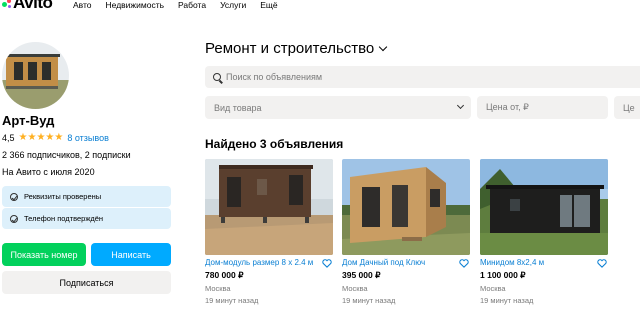  I want to click on verification-requisites: Реквизиты проверены, so click(86, 196).